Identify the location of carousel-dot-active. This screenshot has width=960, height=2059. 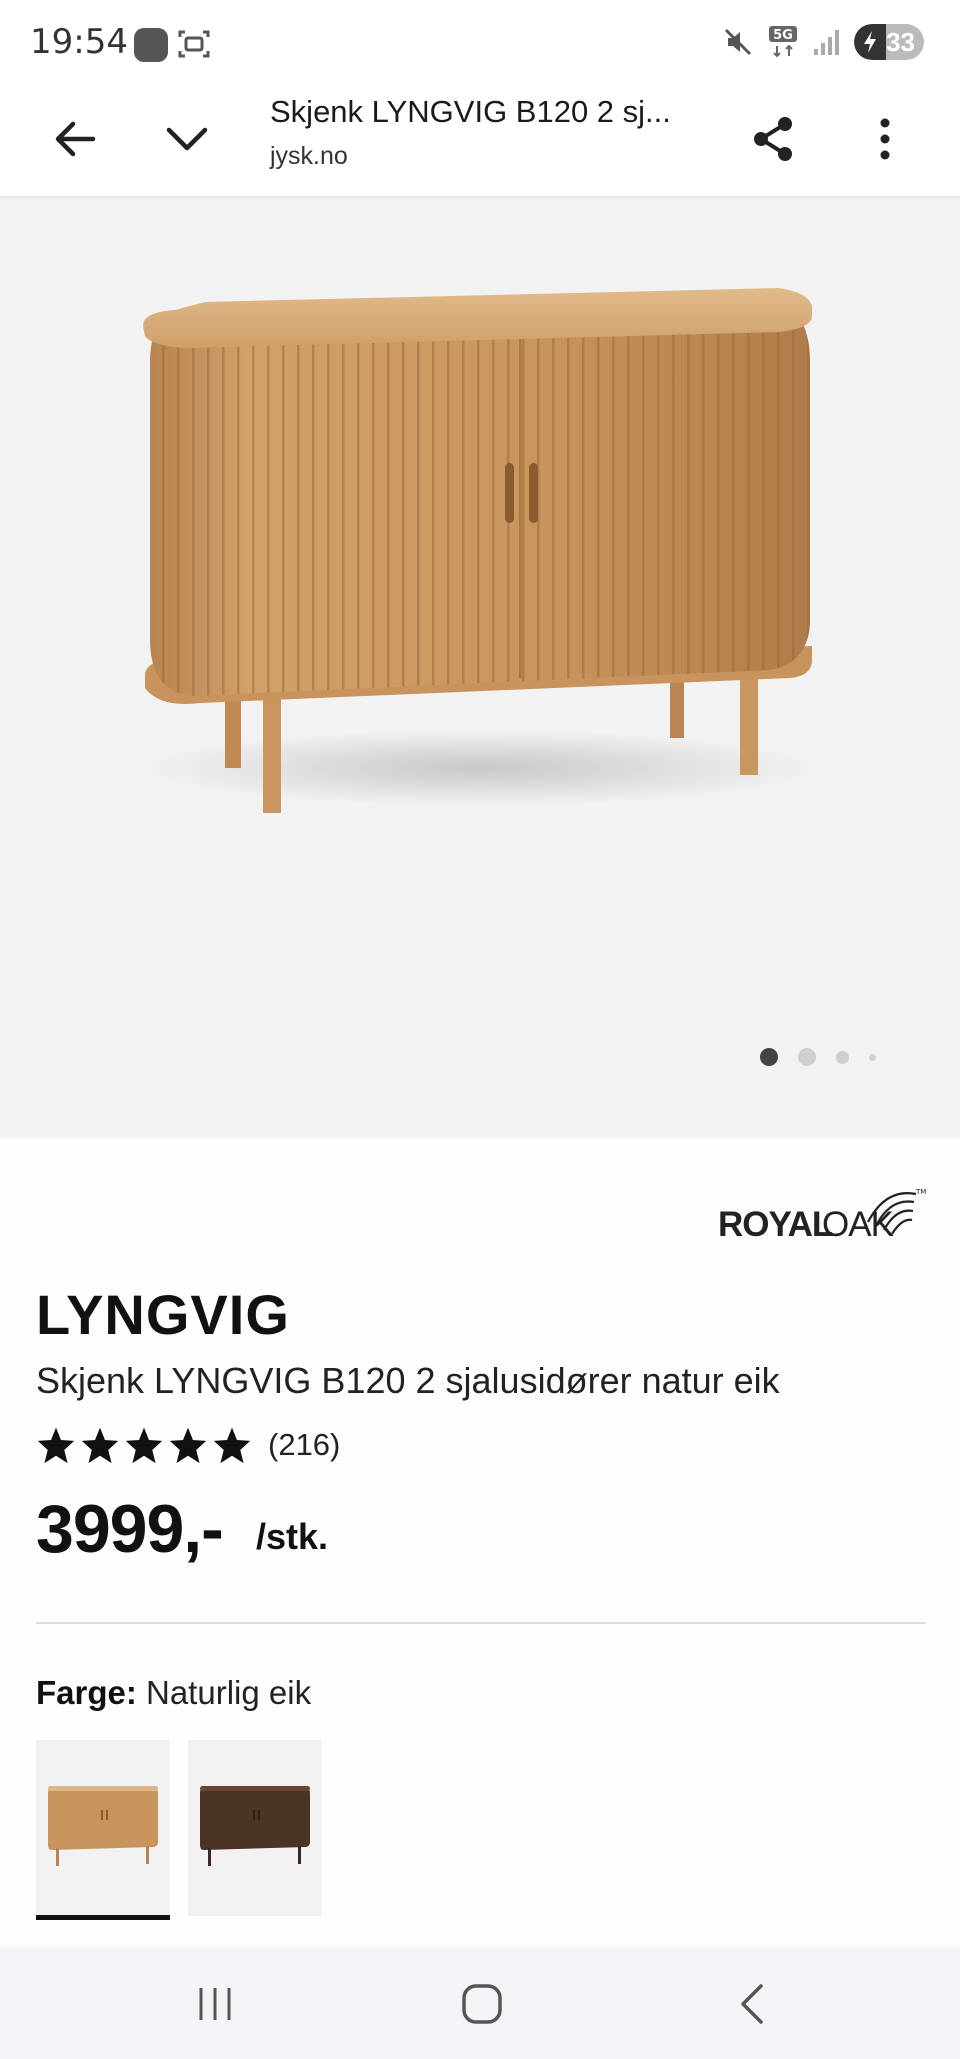
(769, 1057).